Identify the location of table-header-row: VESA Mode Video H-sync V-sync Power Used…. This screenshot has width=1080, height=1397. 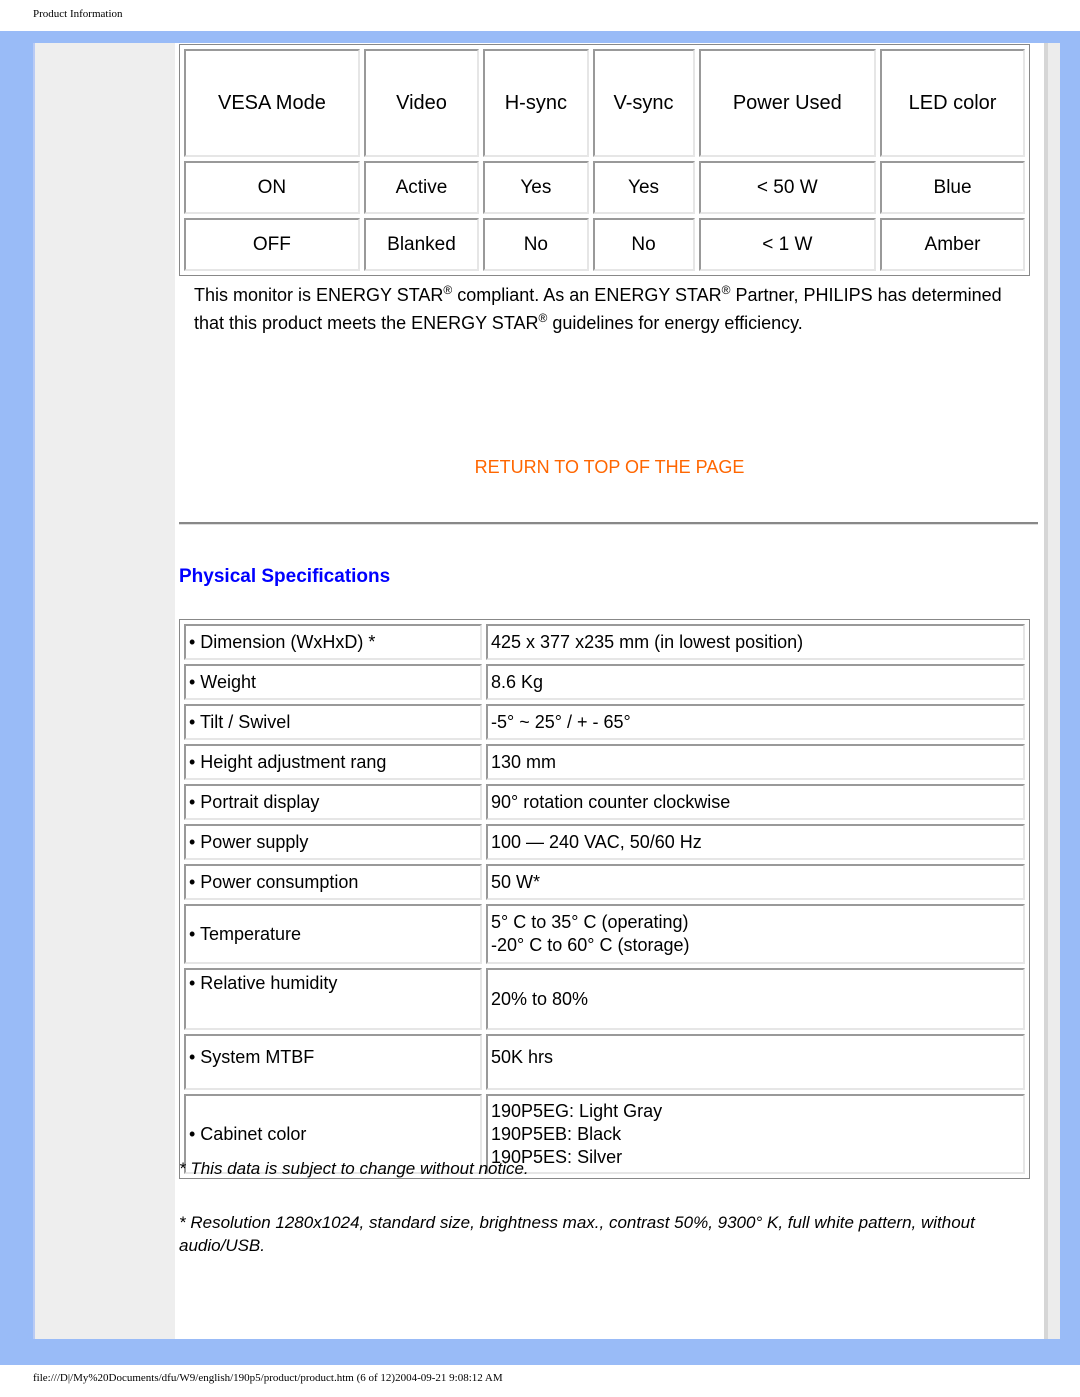
(604, 103).